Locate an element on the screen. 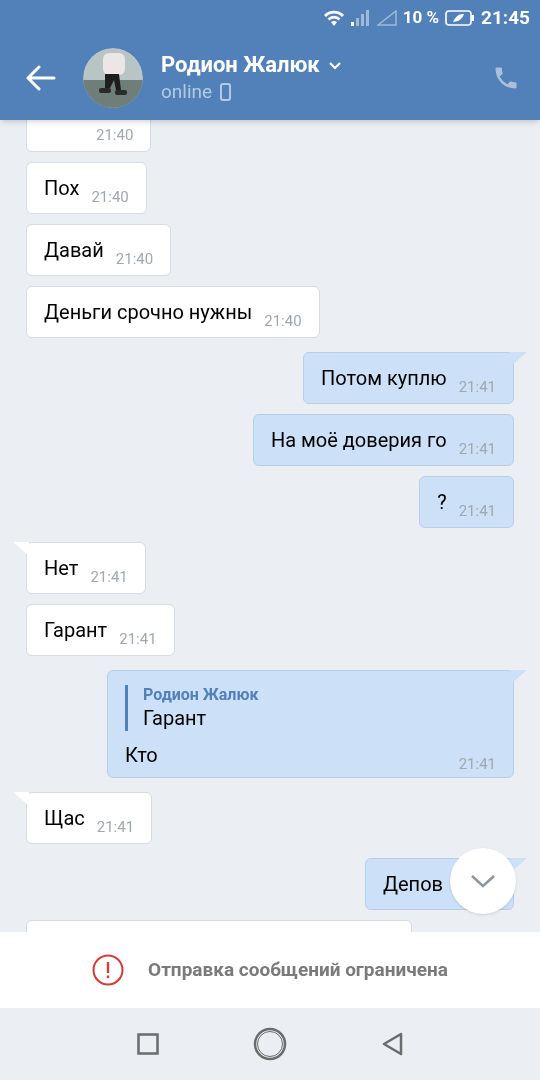  message-text: Пох is located at coordinates (62, 188).